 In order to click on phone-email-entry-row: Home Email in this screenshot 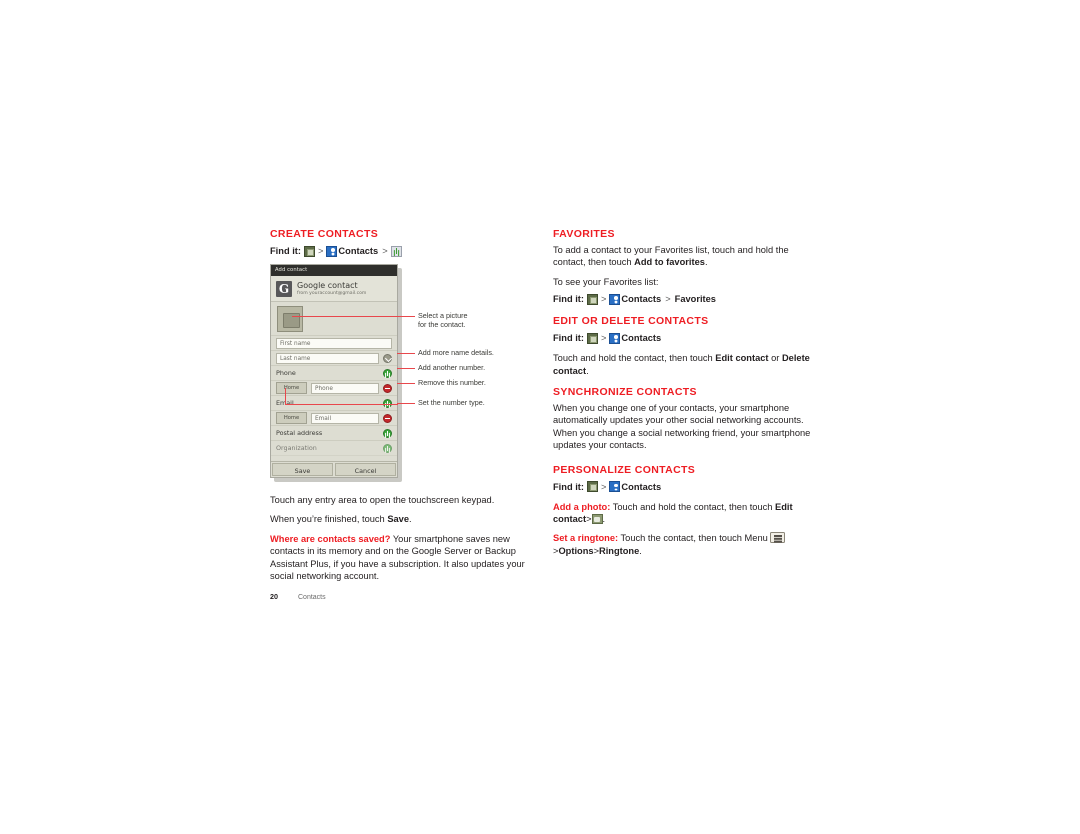, I will do `click(334, 418)`.